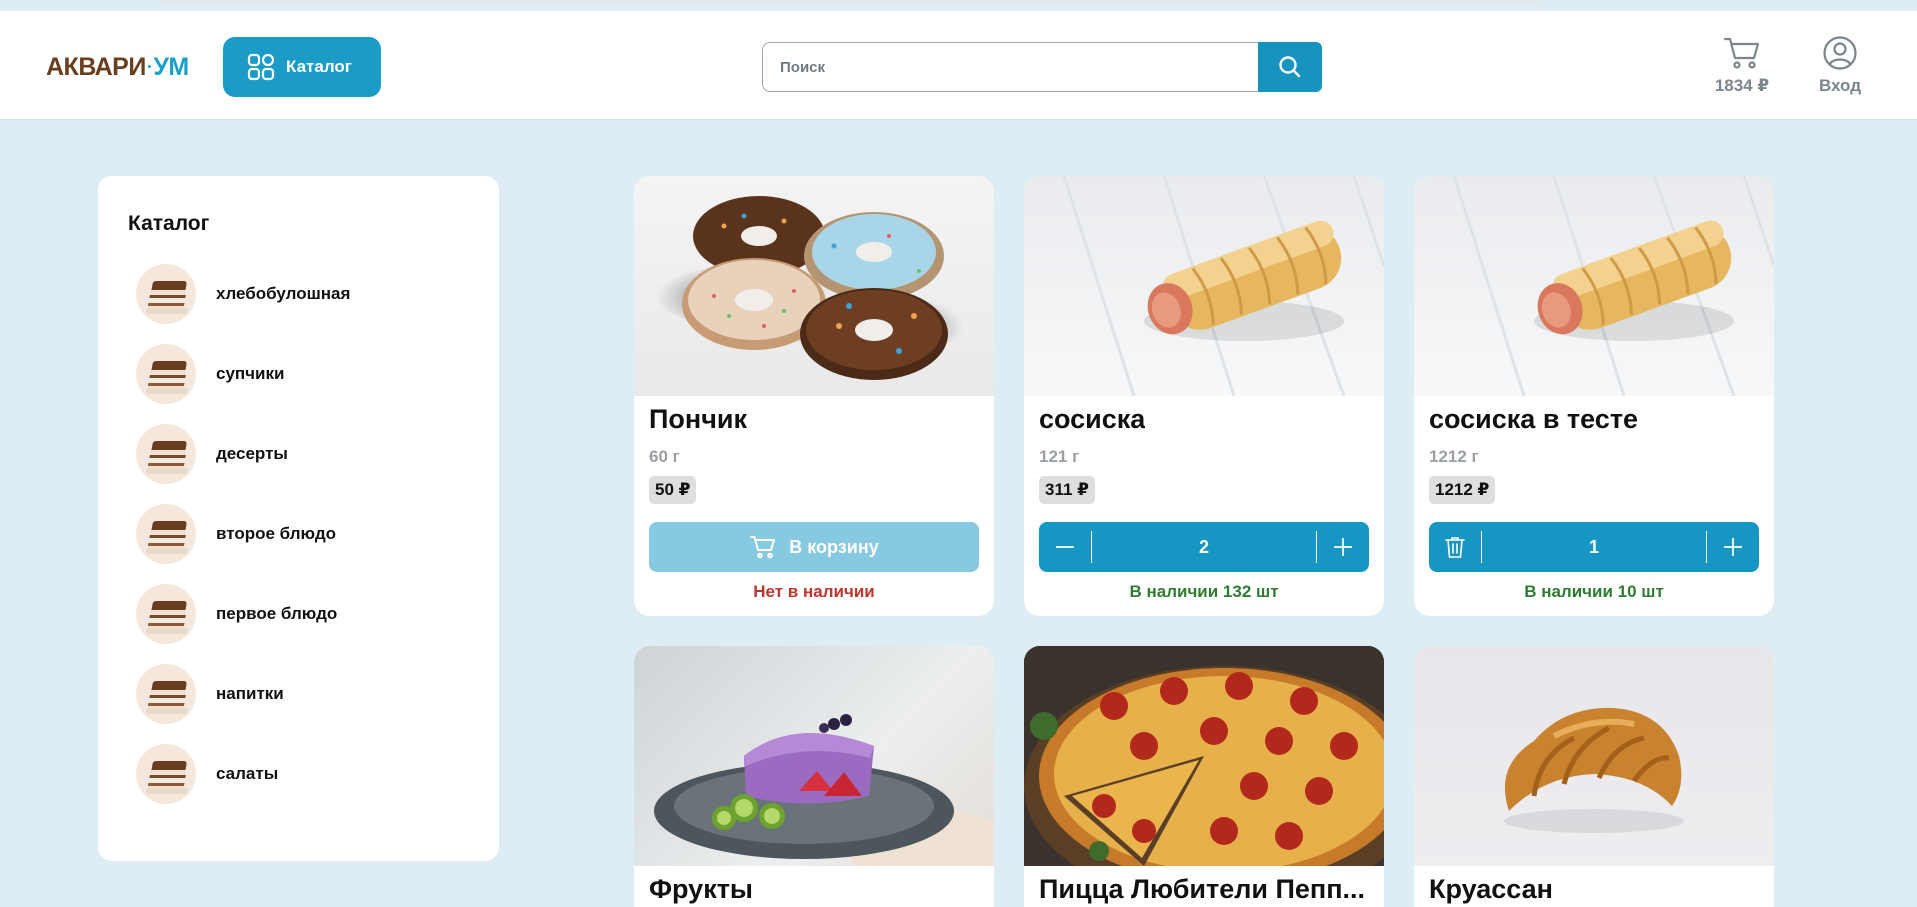 The image size is (1917, 907). I want to click on product-name: сосиска в тесте, so click(1533, 419).